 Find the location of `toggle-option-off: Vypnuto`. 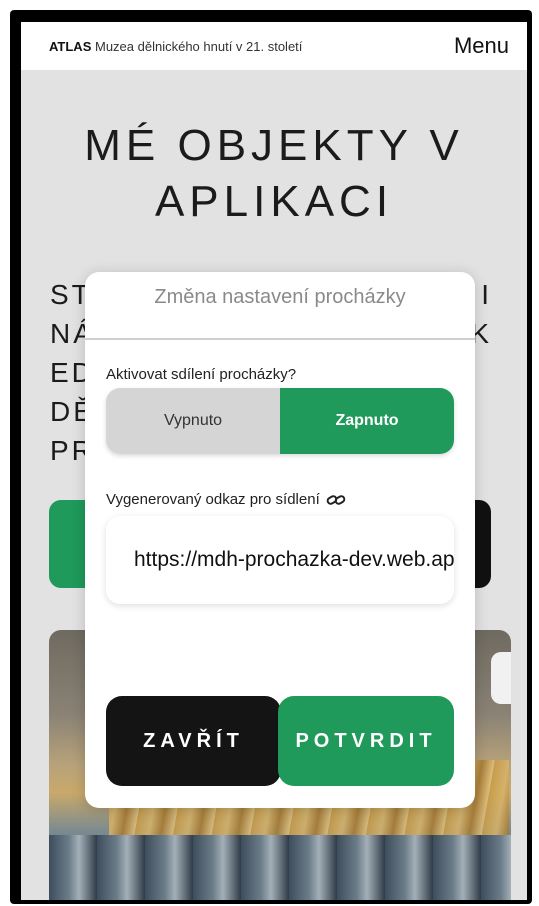

toggle-option-off: Vypnuto is located at coordinates (193, 421).